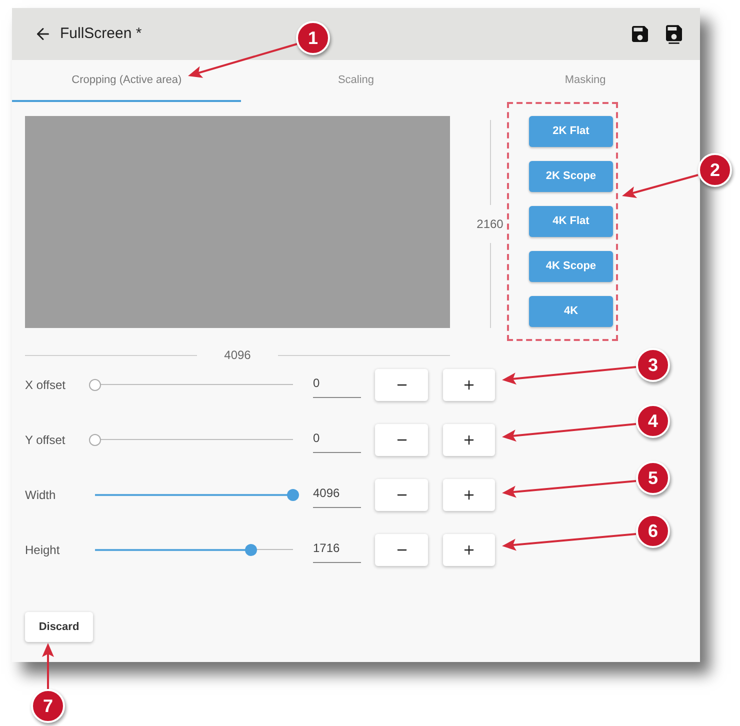  Describe the element at coordinates (237, 355) in the screenshot. I see `dimension-label: 4096` at that location.